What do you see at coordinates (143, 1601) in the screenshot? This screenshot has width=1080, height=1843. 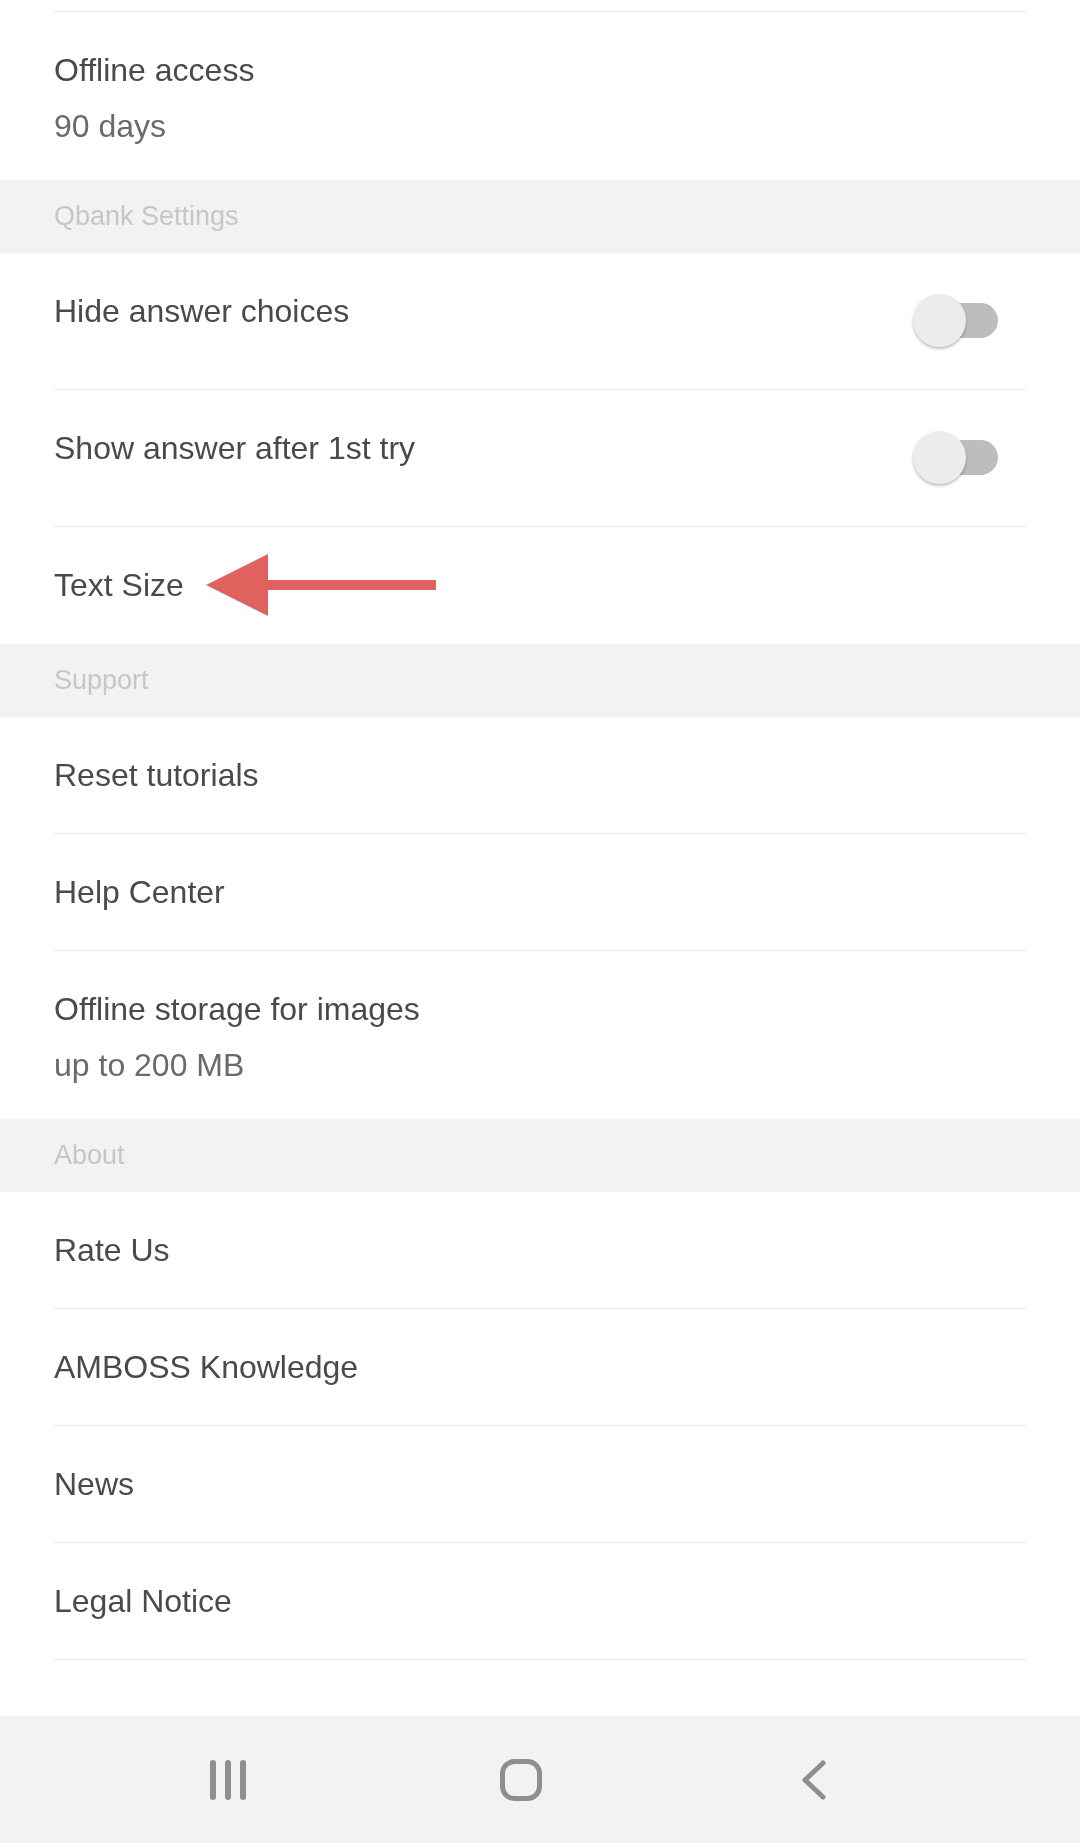 I see `setting-title: Legal Notice` at bounding box center [143, 1601].